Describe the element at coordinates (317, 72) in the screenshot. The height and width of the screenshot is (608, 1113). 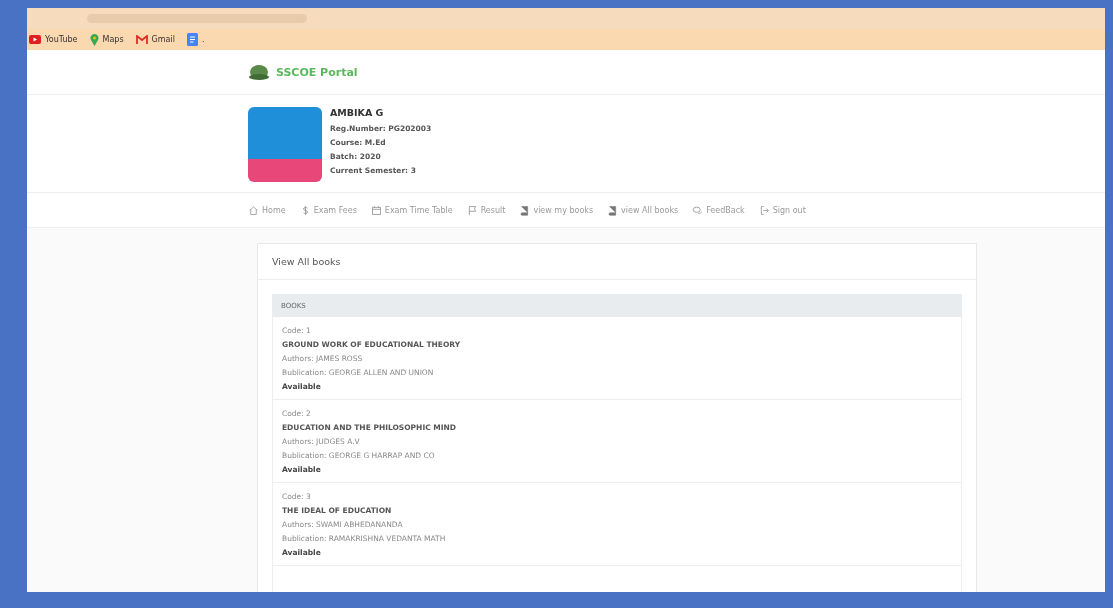
I see `portal-title: SSCOE Portal` at that location.